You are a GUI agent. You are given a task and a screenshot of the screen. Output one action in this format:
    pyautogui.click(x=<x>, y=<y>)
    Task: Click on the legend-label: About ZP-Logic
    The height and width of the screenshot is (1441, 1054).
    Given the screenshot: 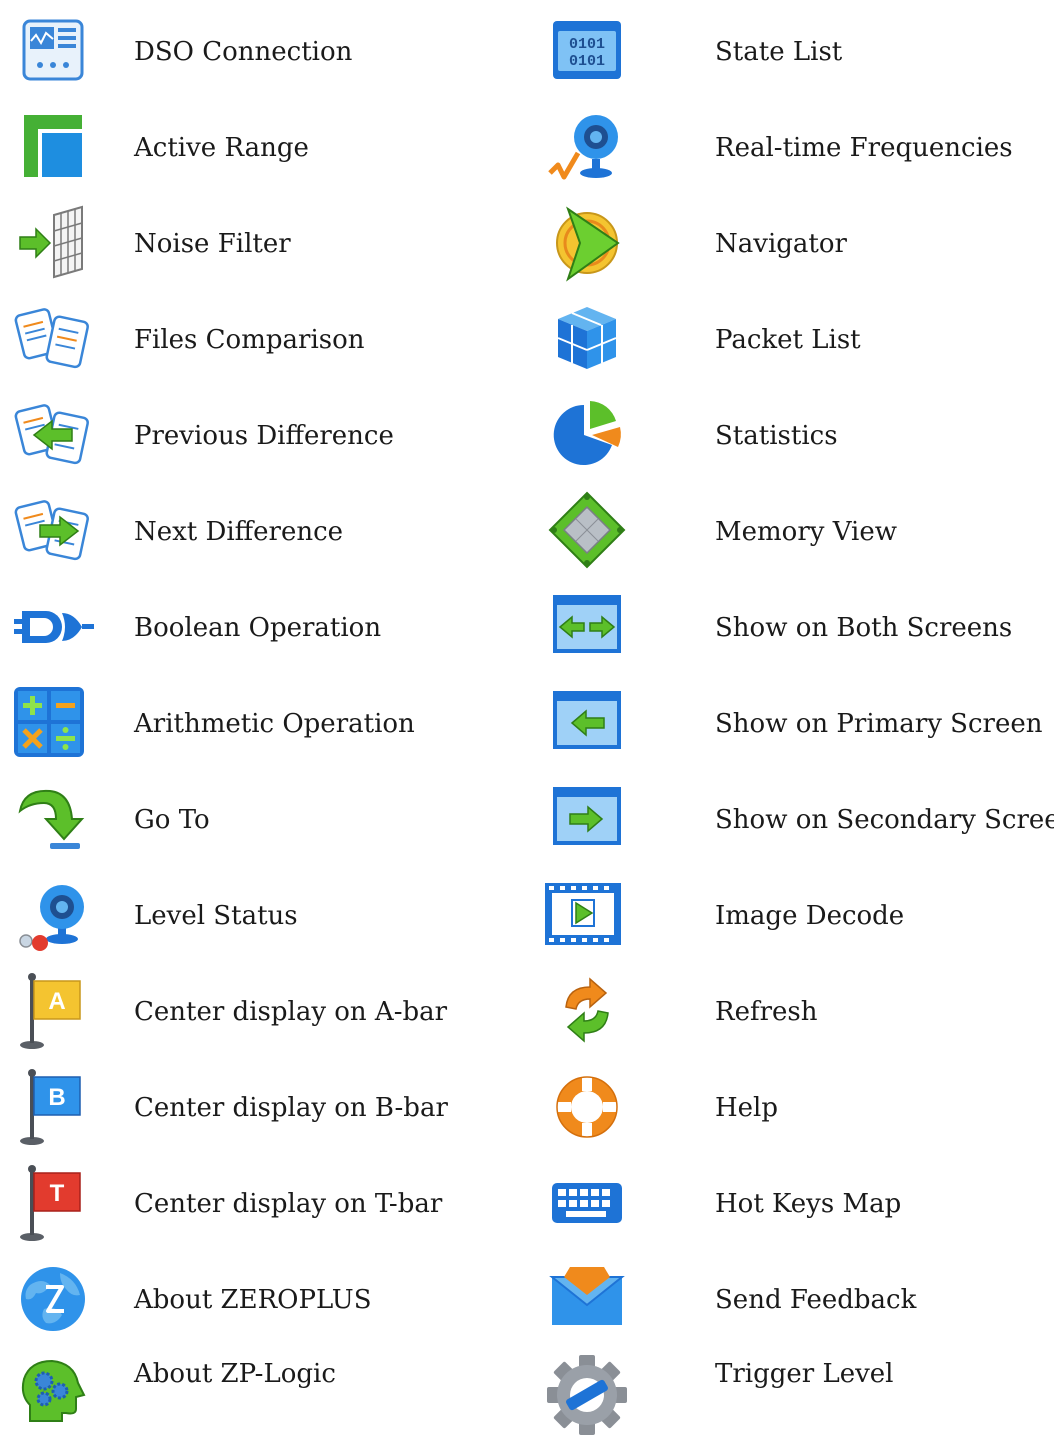 What is the action you would take?
    pyautogui.click(x=235, y=1374)
    